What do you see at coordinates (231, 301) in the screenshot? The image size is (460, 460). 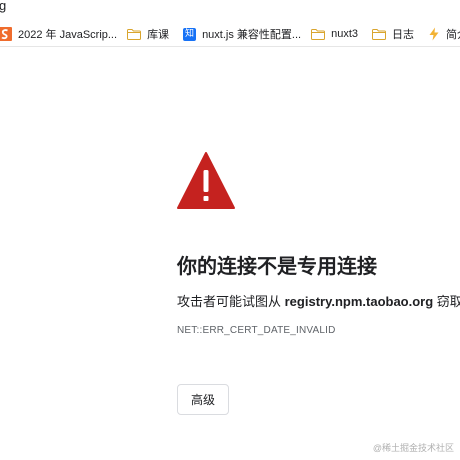 I see `description-prefix: 攻击者可能试图从` at bounding box center [231, 301].